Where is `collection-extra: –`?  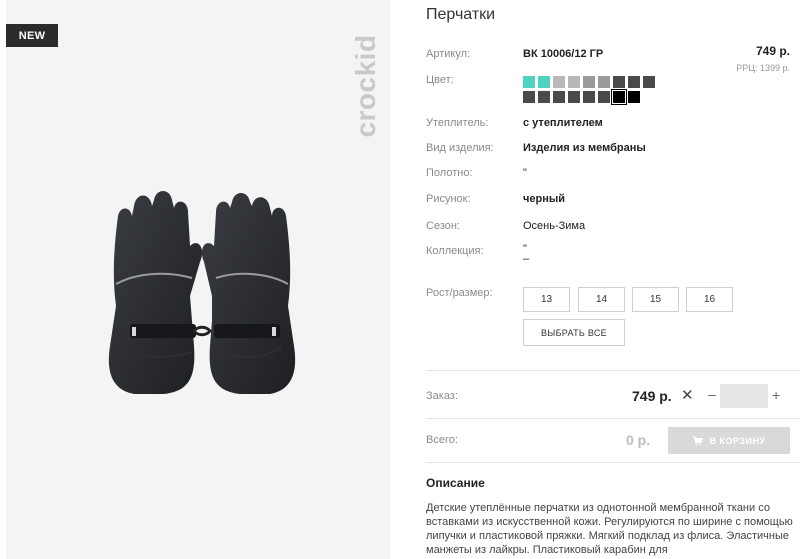
collection-extra: – is located at coordinates (526, 259).